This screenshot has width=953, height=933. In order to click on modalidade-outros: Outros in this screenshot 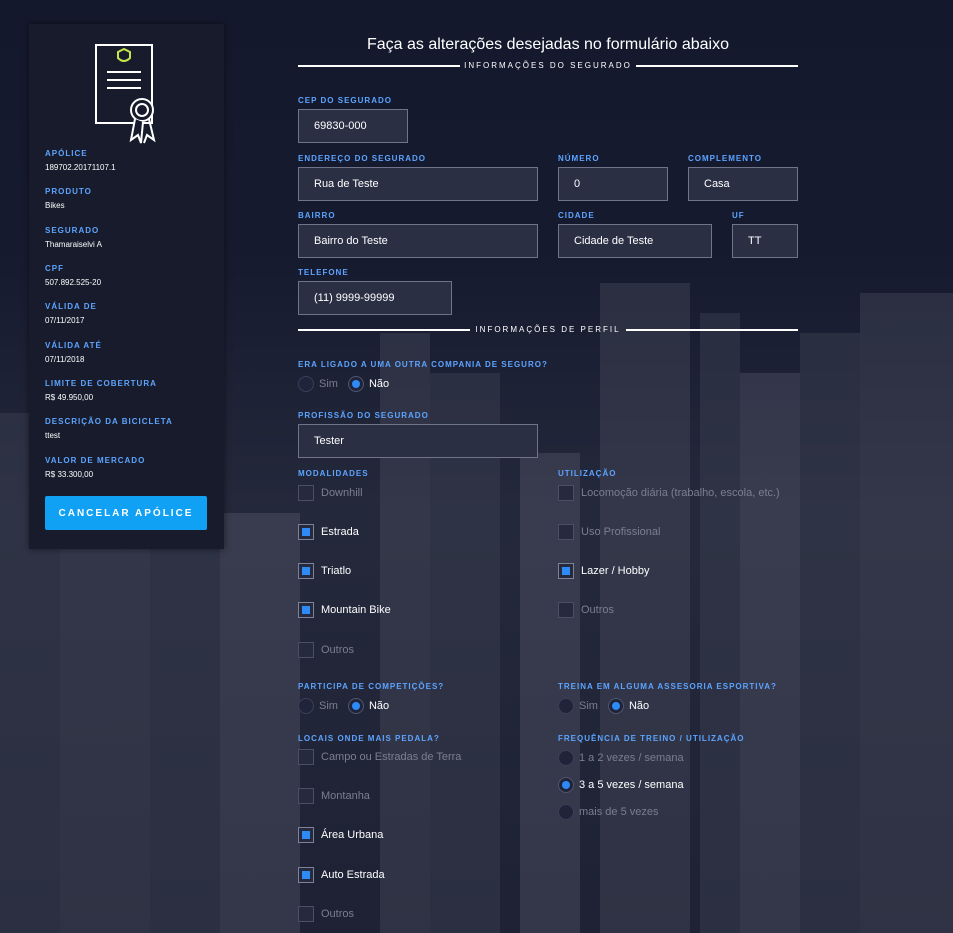, I will do `click(326, 650)`.